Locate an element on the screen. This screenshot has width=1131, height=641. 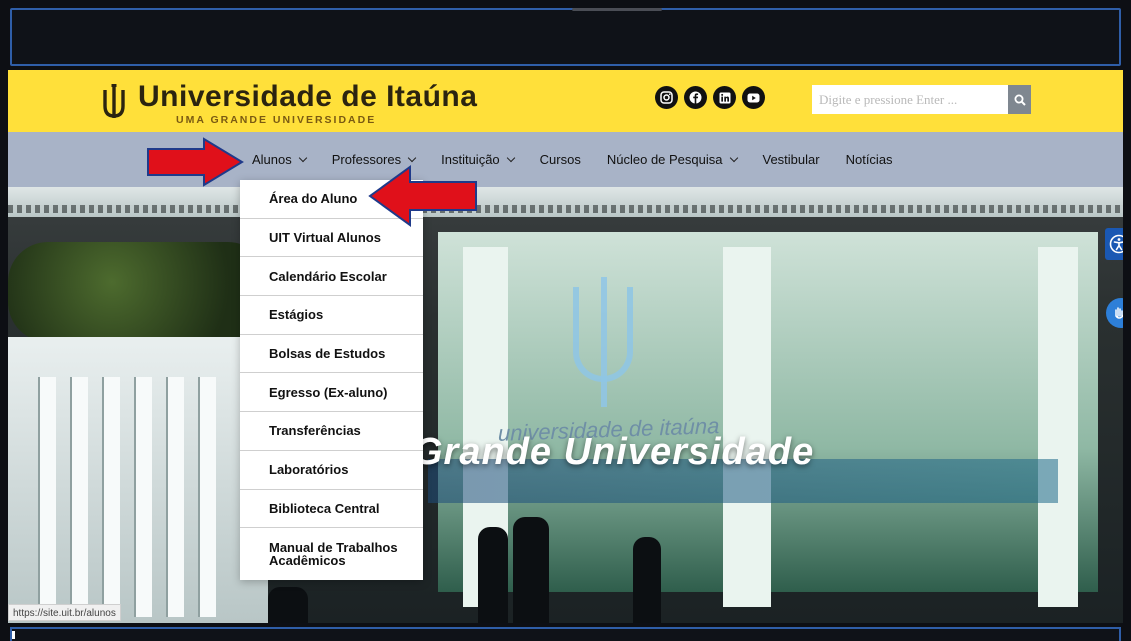
nav-cursos: Cursos is located at coordinates (560, 159).